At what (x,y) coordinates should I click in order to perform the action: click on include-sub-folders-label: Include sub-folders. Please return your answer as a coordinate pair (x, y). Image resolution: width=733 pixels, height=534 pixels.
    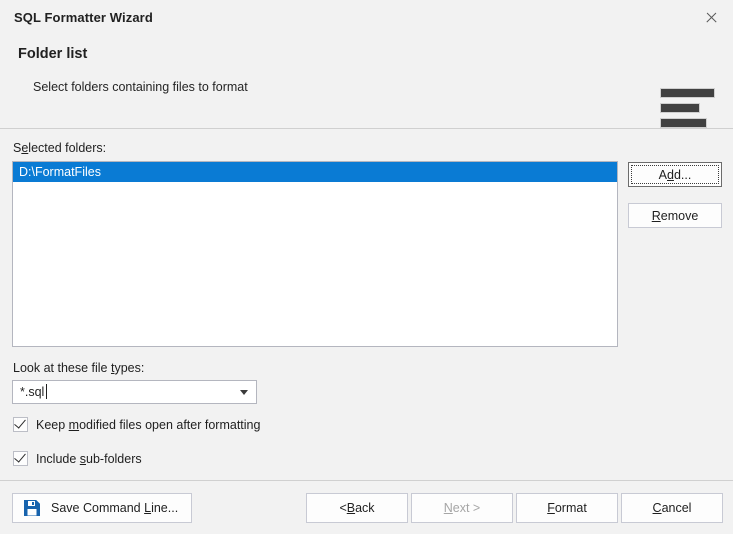
    Looking at the image, I should click on (89, 459).